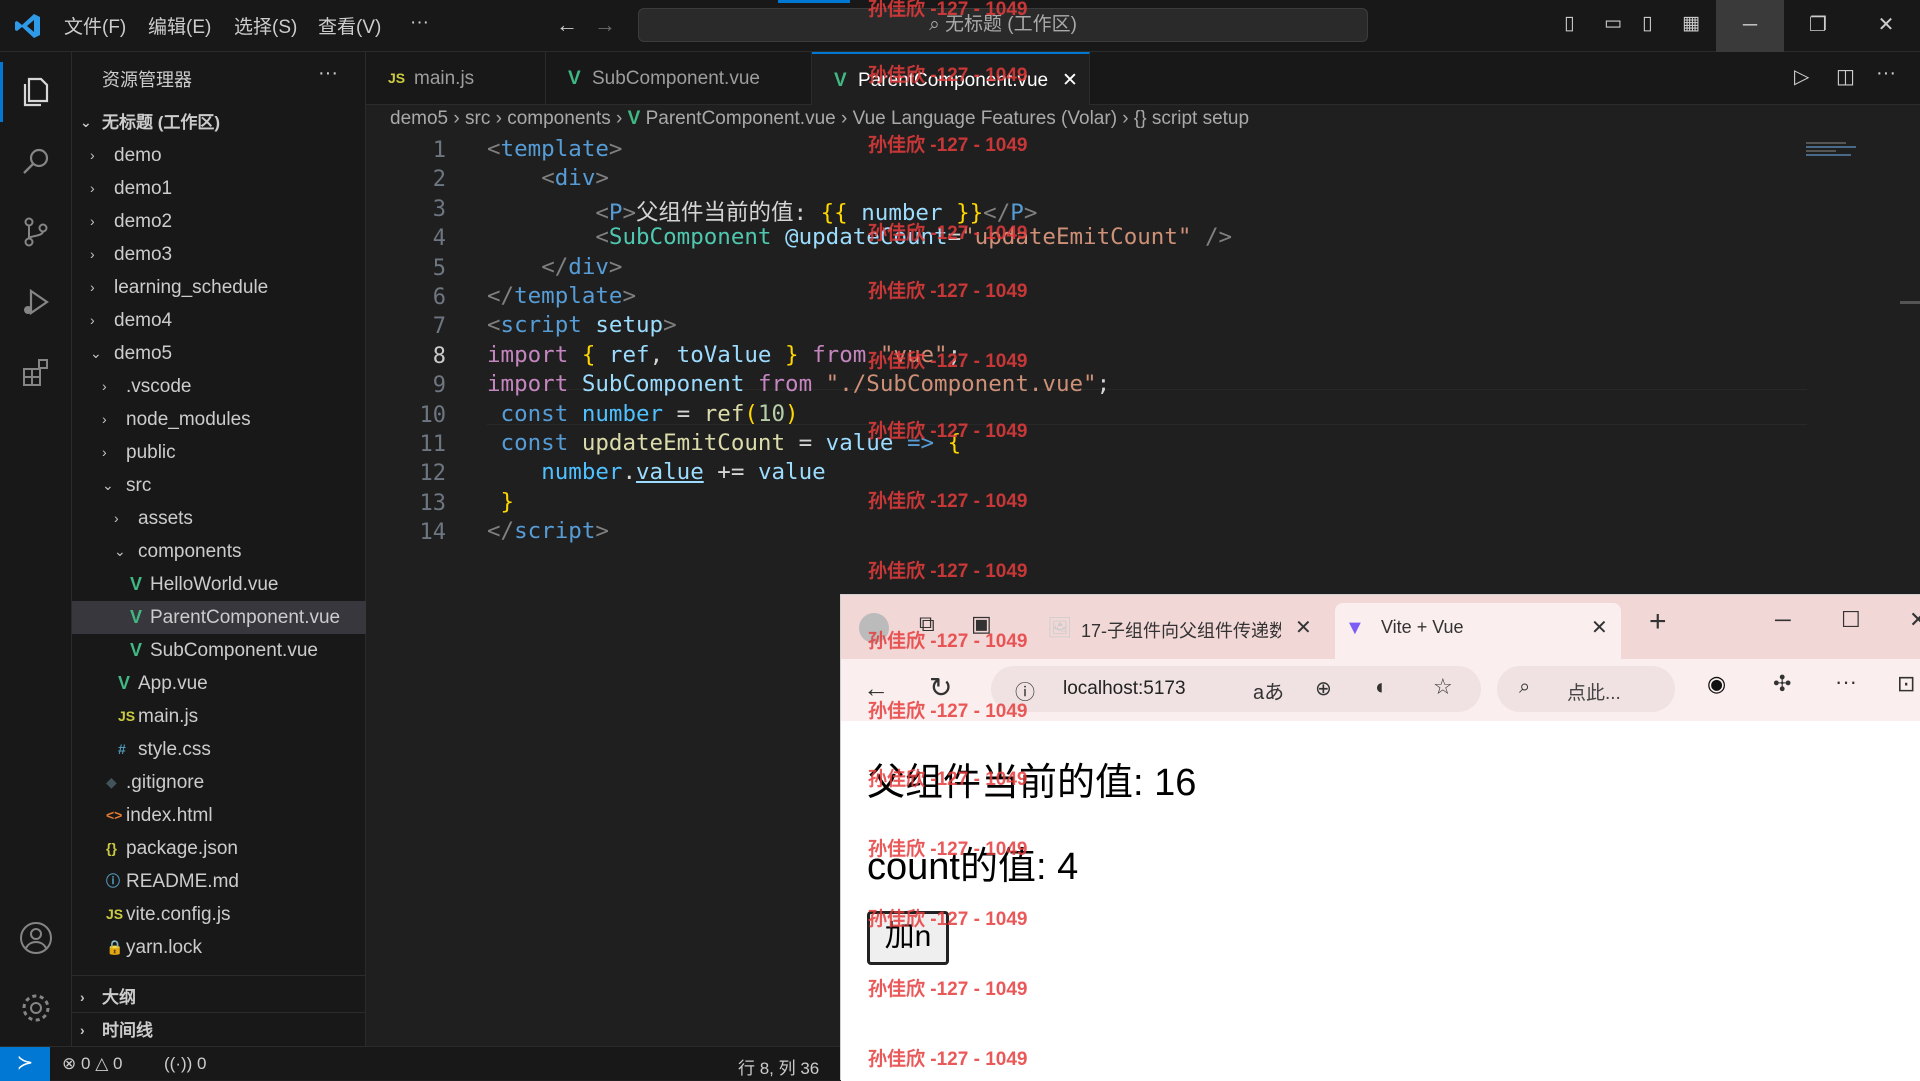 Image resolution: width=1920 pixels, height=1081 pixels. Describe the element at coordinates (1478, 631) in the screenshot. I see `browser-tab-active: ▼ Vite + Vue ✕` at that location.